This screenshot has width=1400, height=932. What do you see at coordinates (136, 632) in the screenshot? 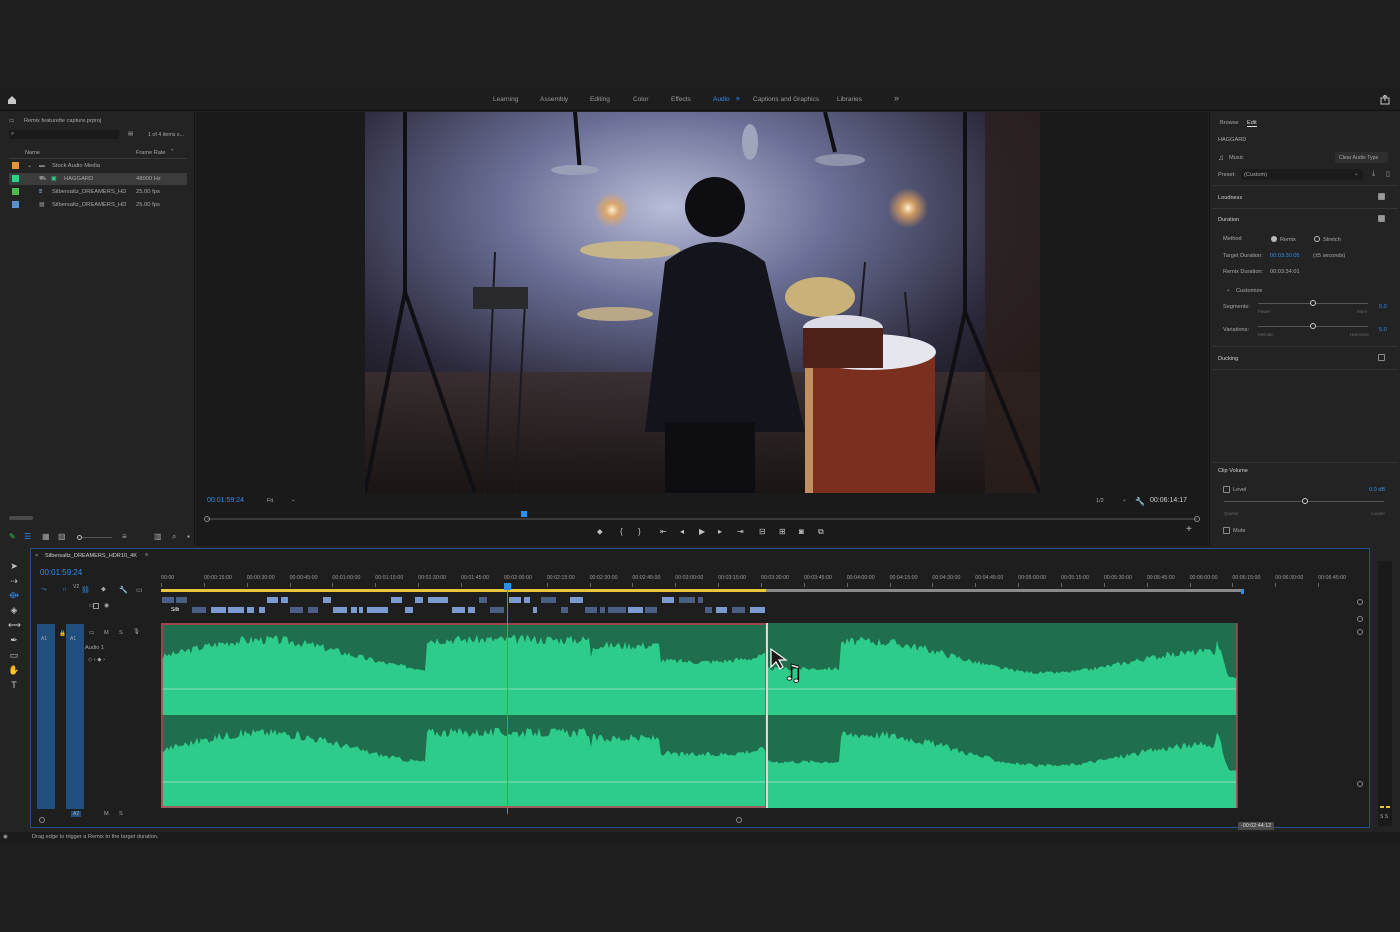
I see `microphone-icon: 🎙` at bounding box center [136, 632].